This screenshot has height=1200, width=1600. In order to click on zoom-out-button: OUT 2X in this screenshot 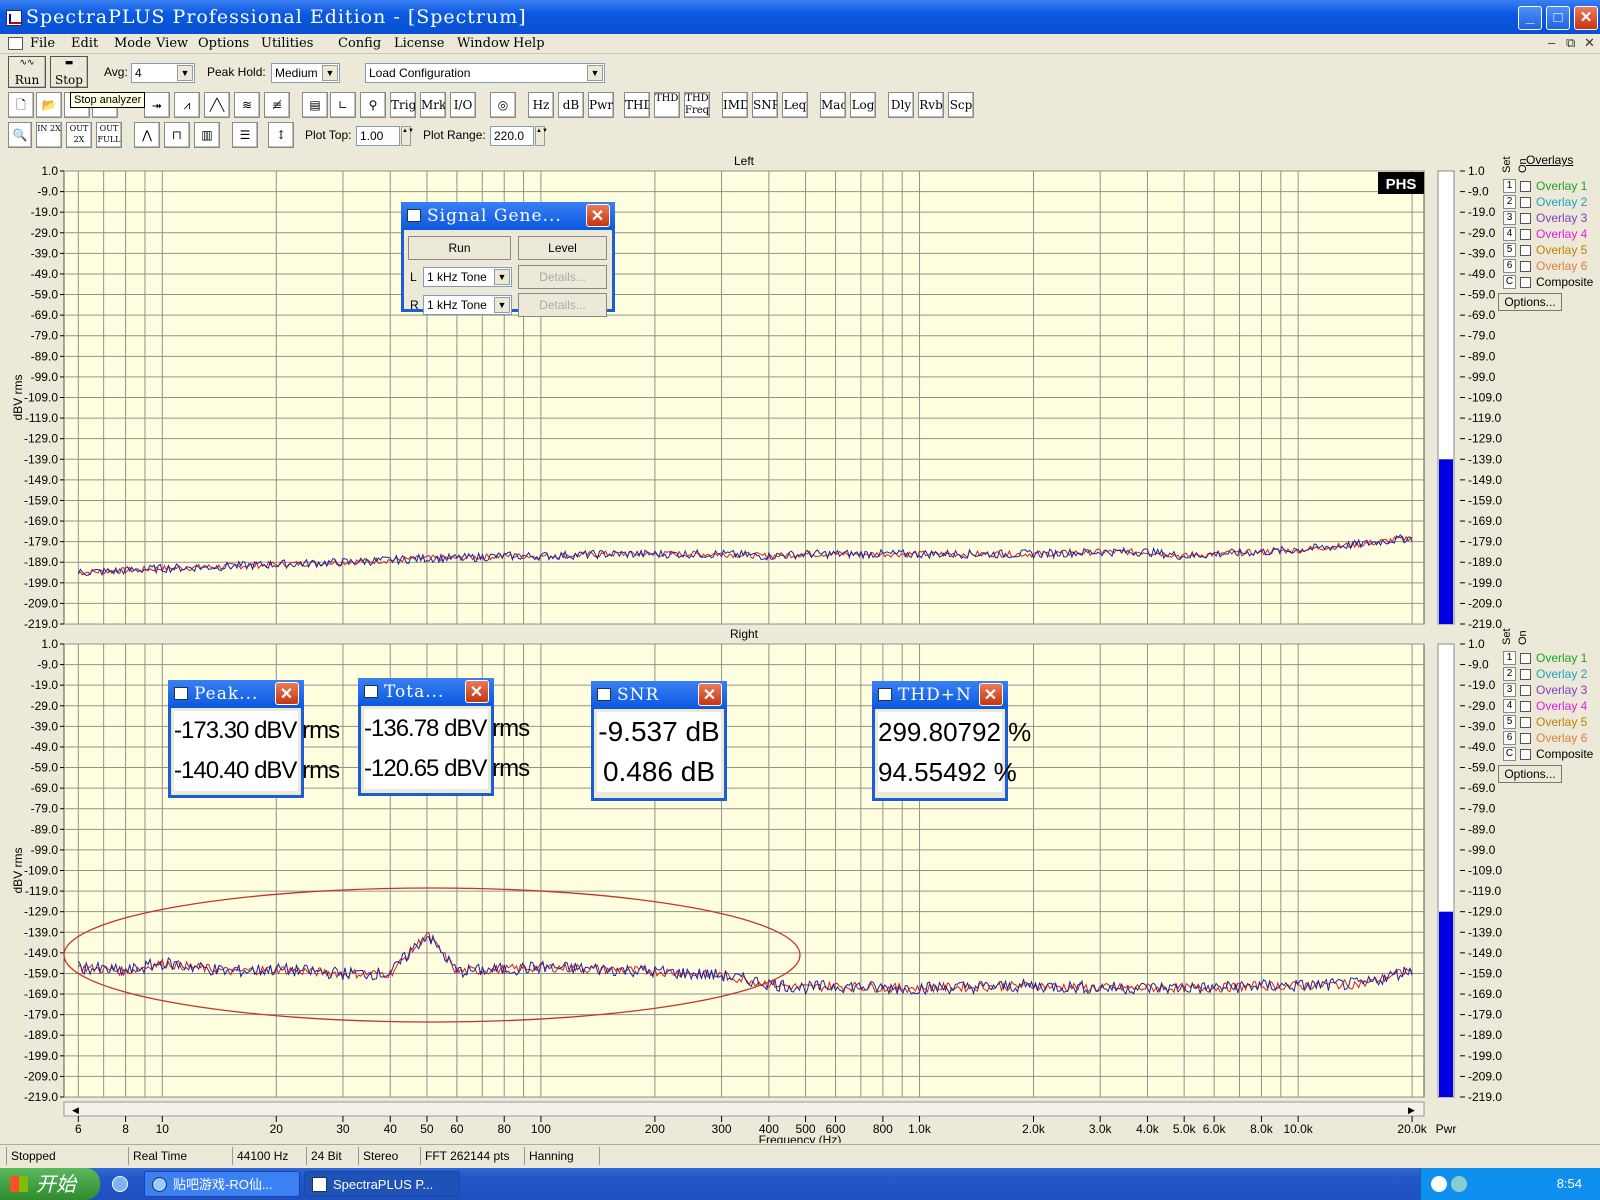, I will do `click(79, 135)`.